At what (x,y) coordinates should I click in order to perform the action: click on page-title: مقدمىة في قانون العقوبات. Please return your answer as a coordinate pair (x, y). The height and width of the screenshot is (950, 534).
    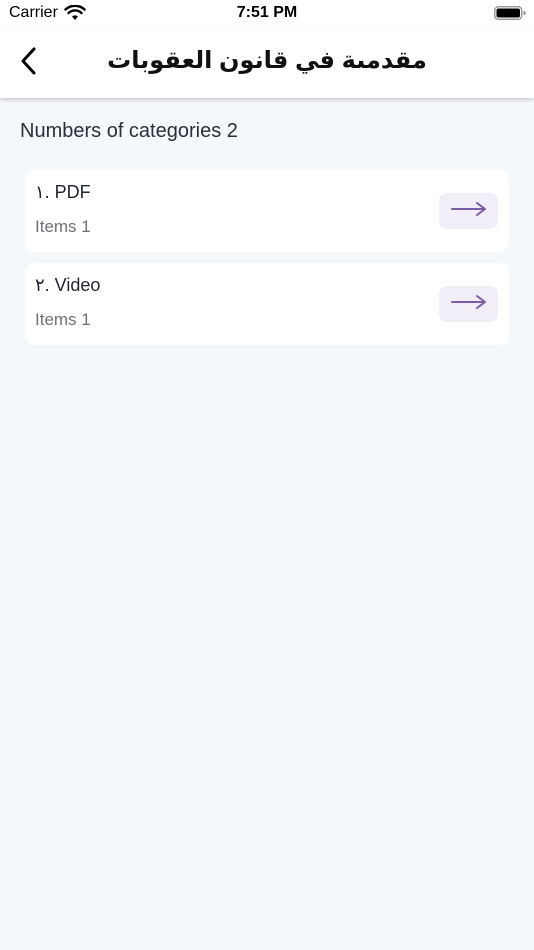
    Looking at the image, I should click on (267, 60).